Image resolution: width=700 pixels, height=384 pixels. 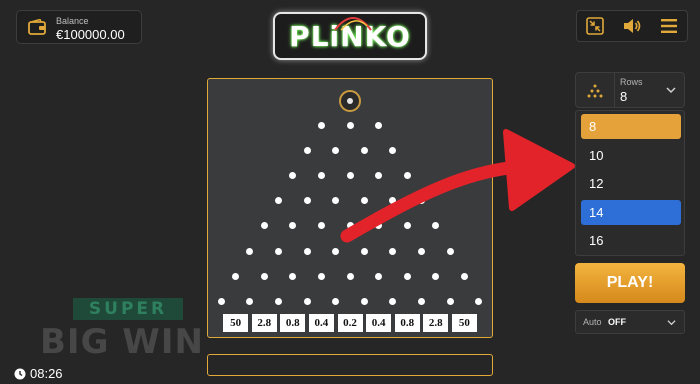 What do you see at coordinates (20, 373) in the screenshot?
I see `clock-icon` at bounding box center [20, 373].